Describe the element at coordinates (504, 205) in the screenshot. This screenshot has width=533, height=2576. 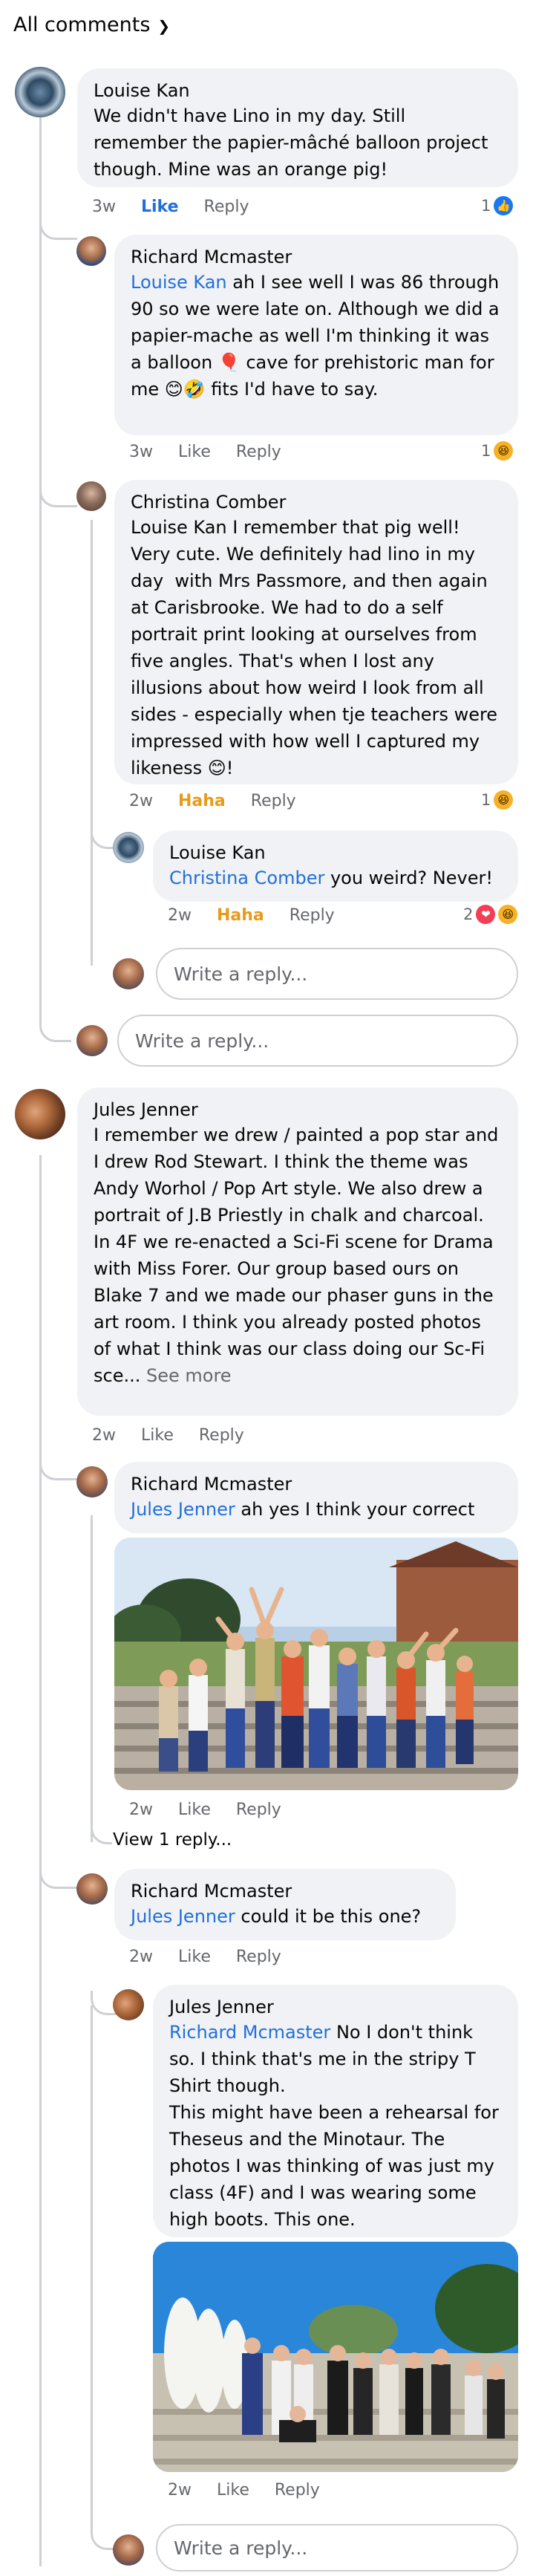
I see `like-reaction-icon: 👍` at that location.